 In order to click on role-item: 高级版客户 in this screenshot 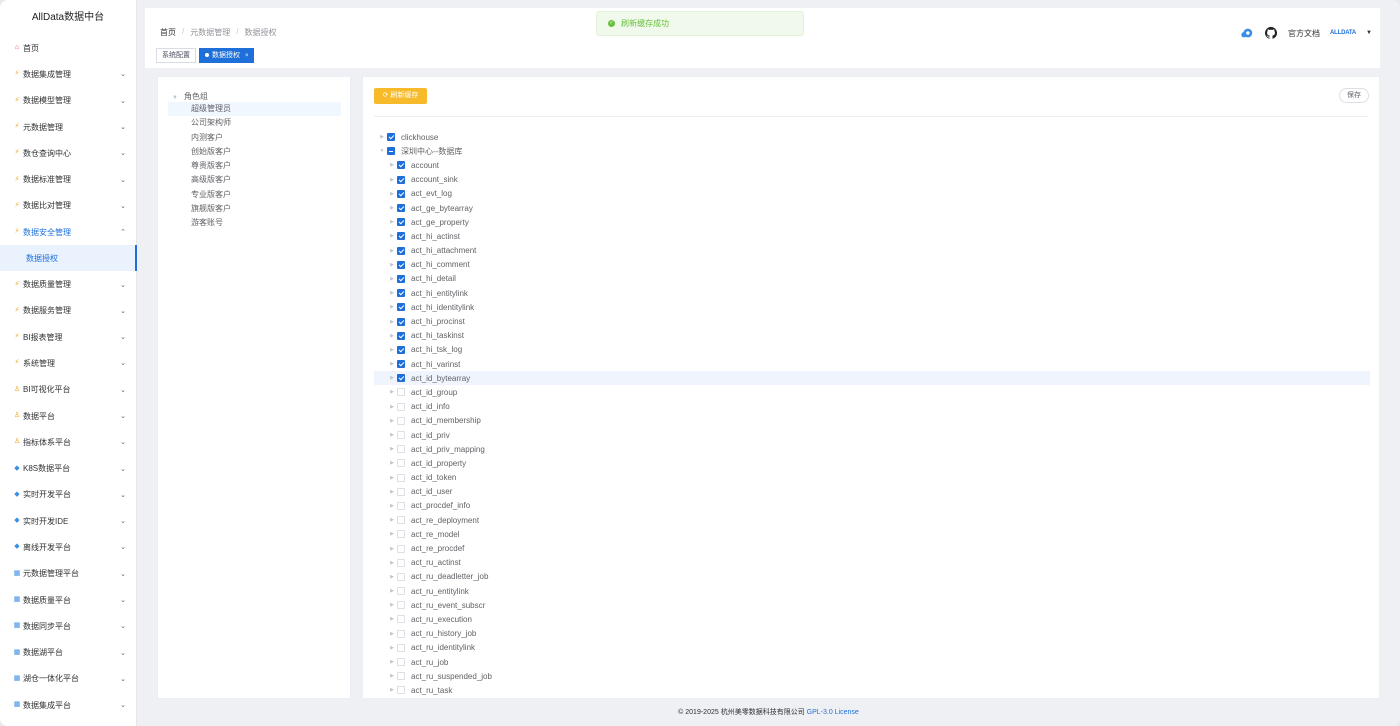, I will do `click(254, 180)`.